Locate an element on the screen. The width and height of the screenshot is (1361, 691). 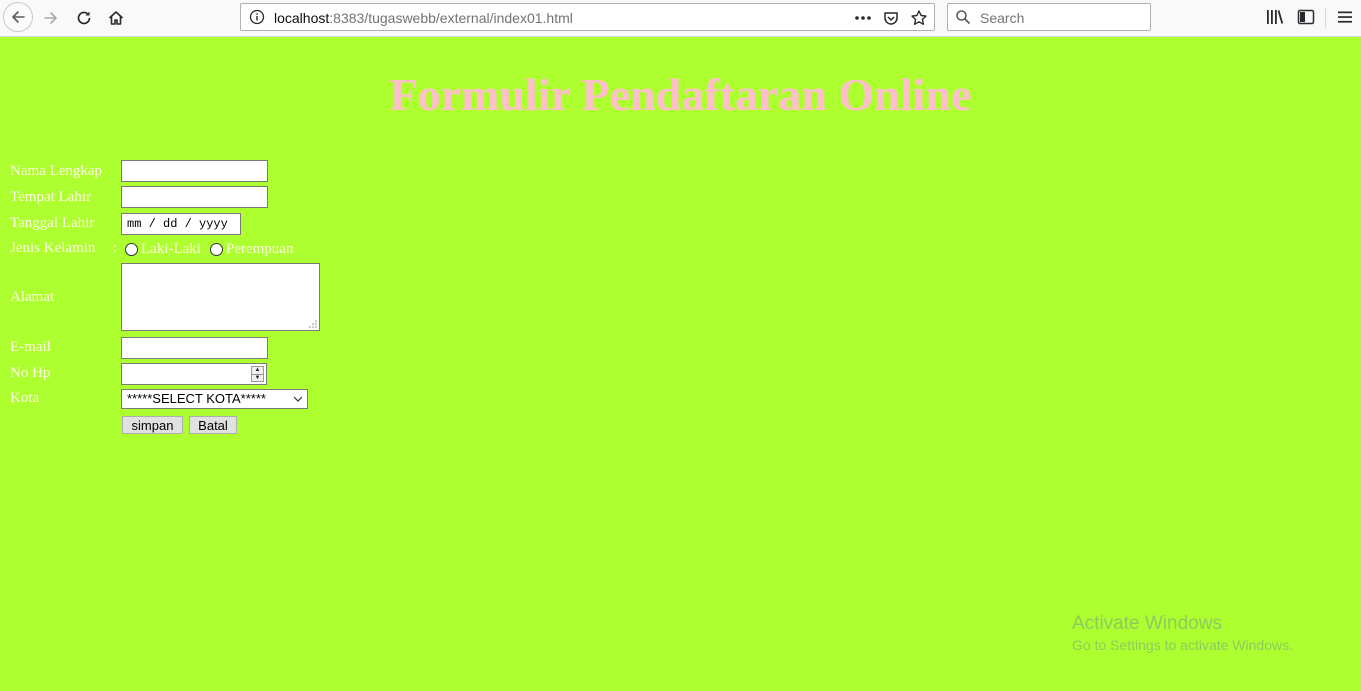
alamat-label: Alamat is located at coordinates (32, 297).